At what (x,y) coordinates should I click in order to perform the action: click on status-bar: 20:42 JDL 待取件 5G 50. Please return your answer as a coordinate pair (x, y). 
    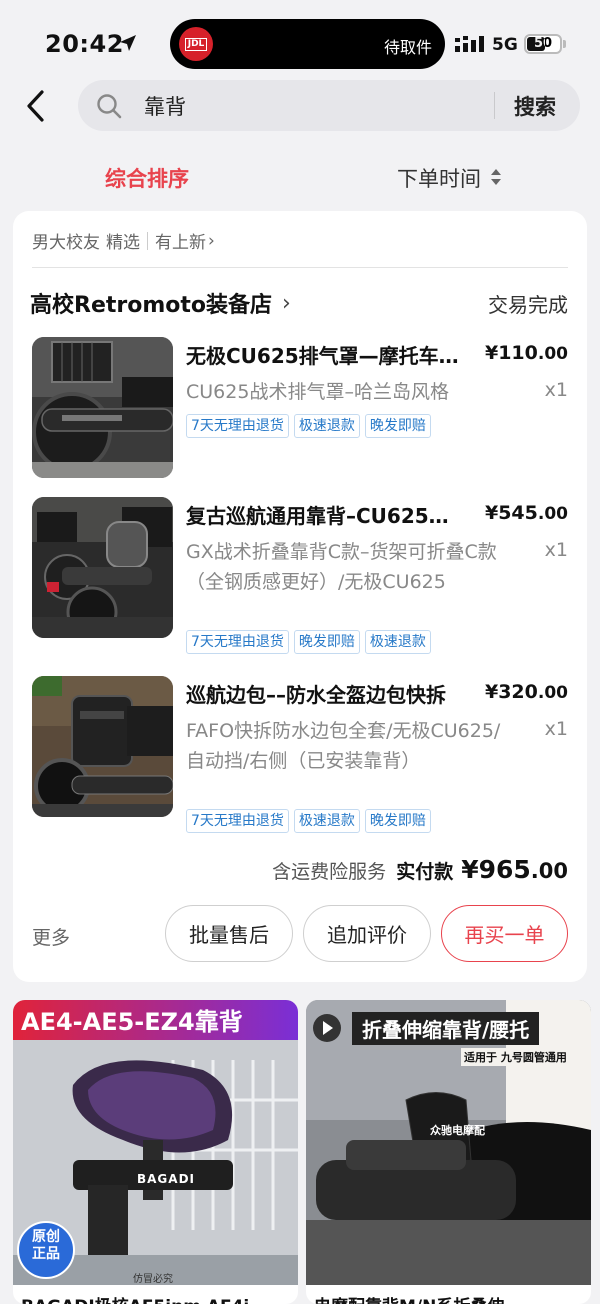
    Looking at the image, I should click on (300, 41).